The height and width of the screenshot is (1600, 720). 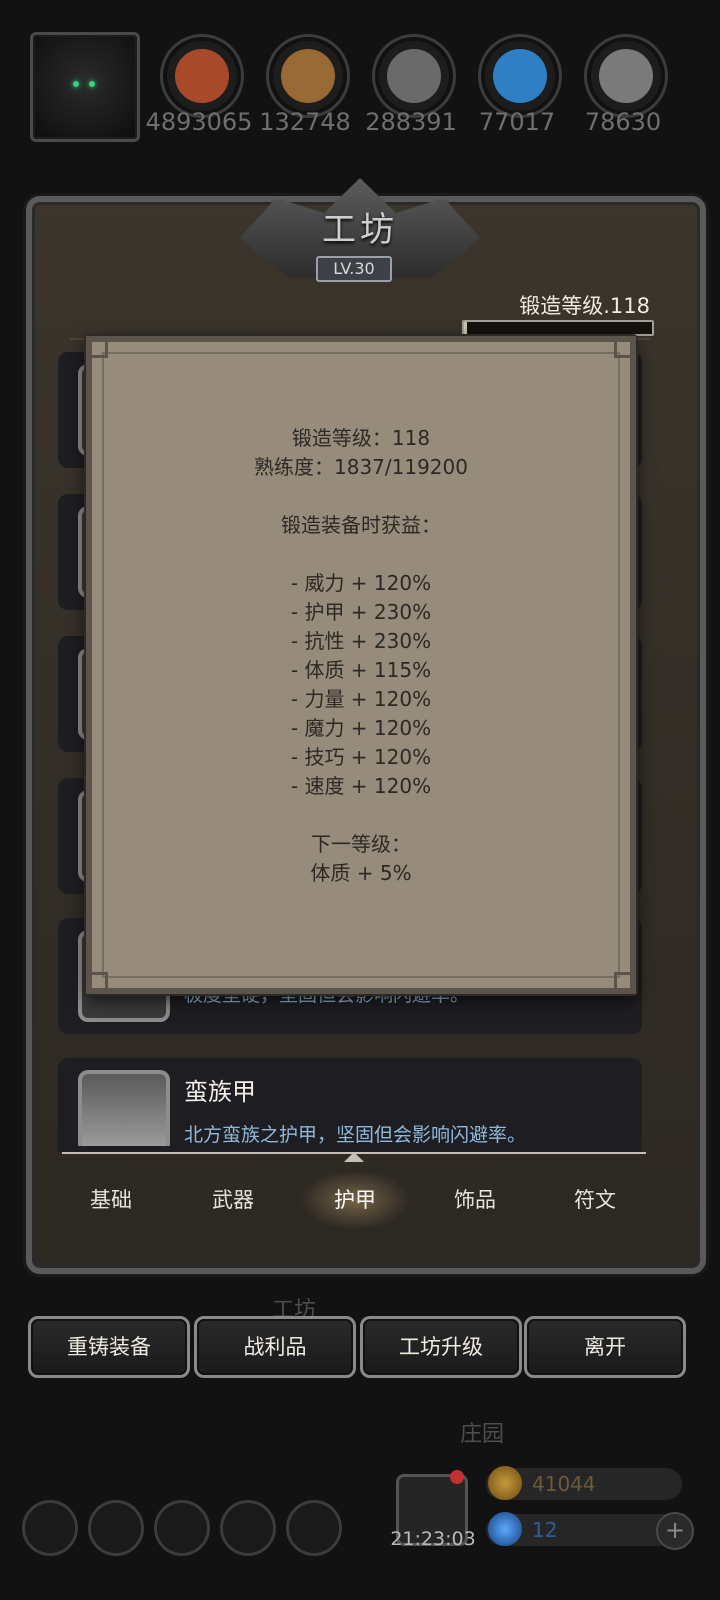 What do you see at coordinates (545, 1530) in the screenshot?
I see `gem-value: 12` at bounding box center [545, 1530].